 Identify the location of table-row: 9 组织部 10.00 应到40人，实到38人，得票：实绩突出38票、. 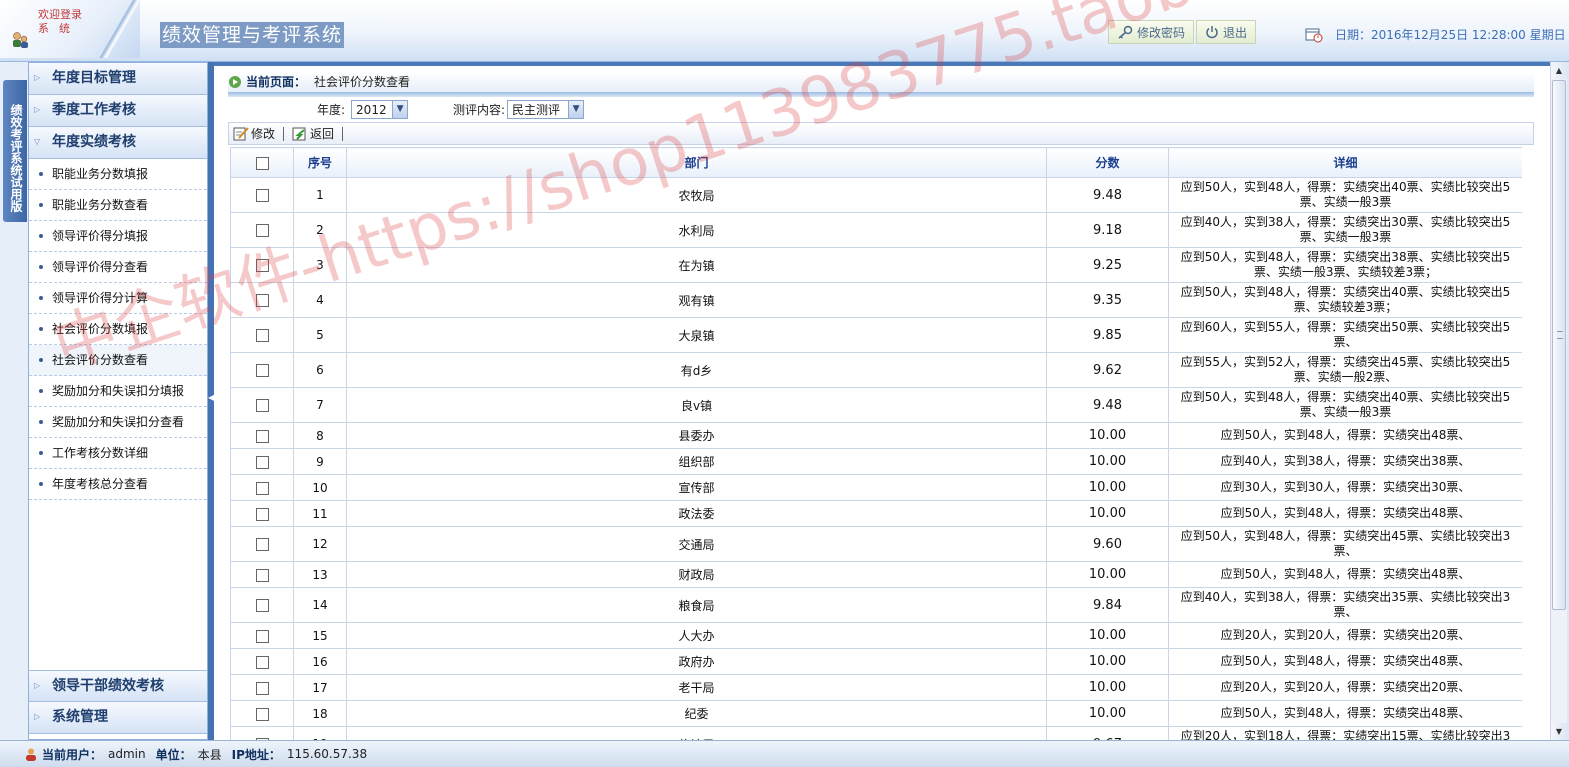
(876, 461).